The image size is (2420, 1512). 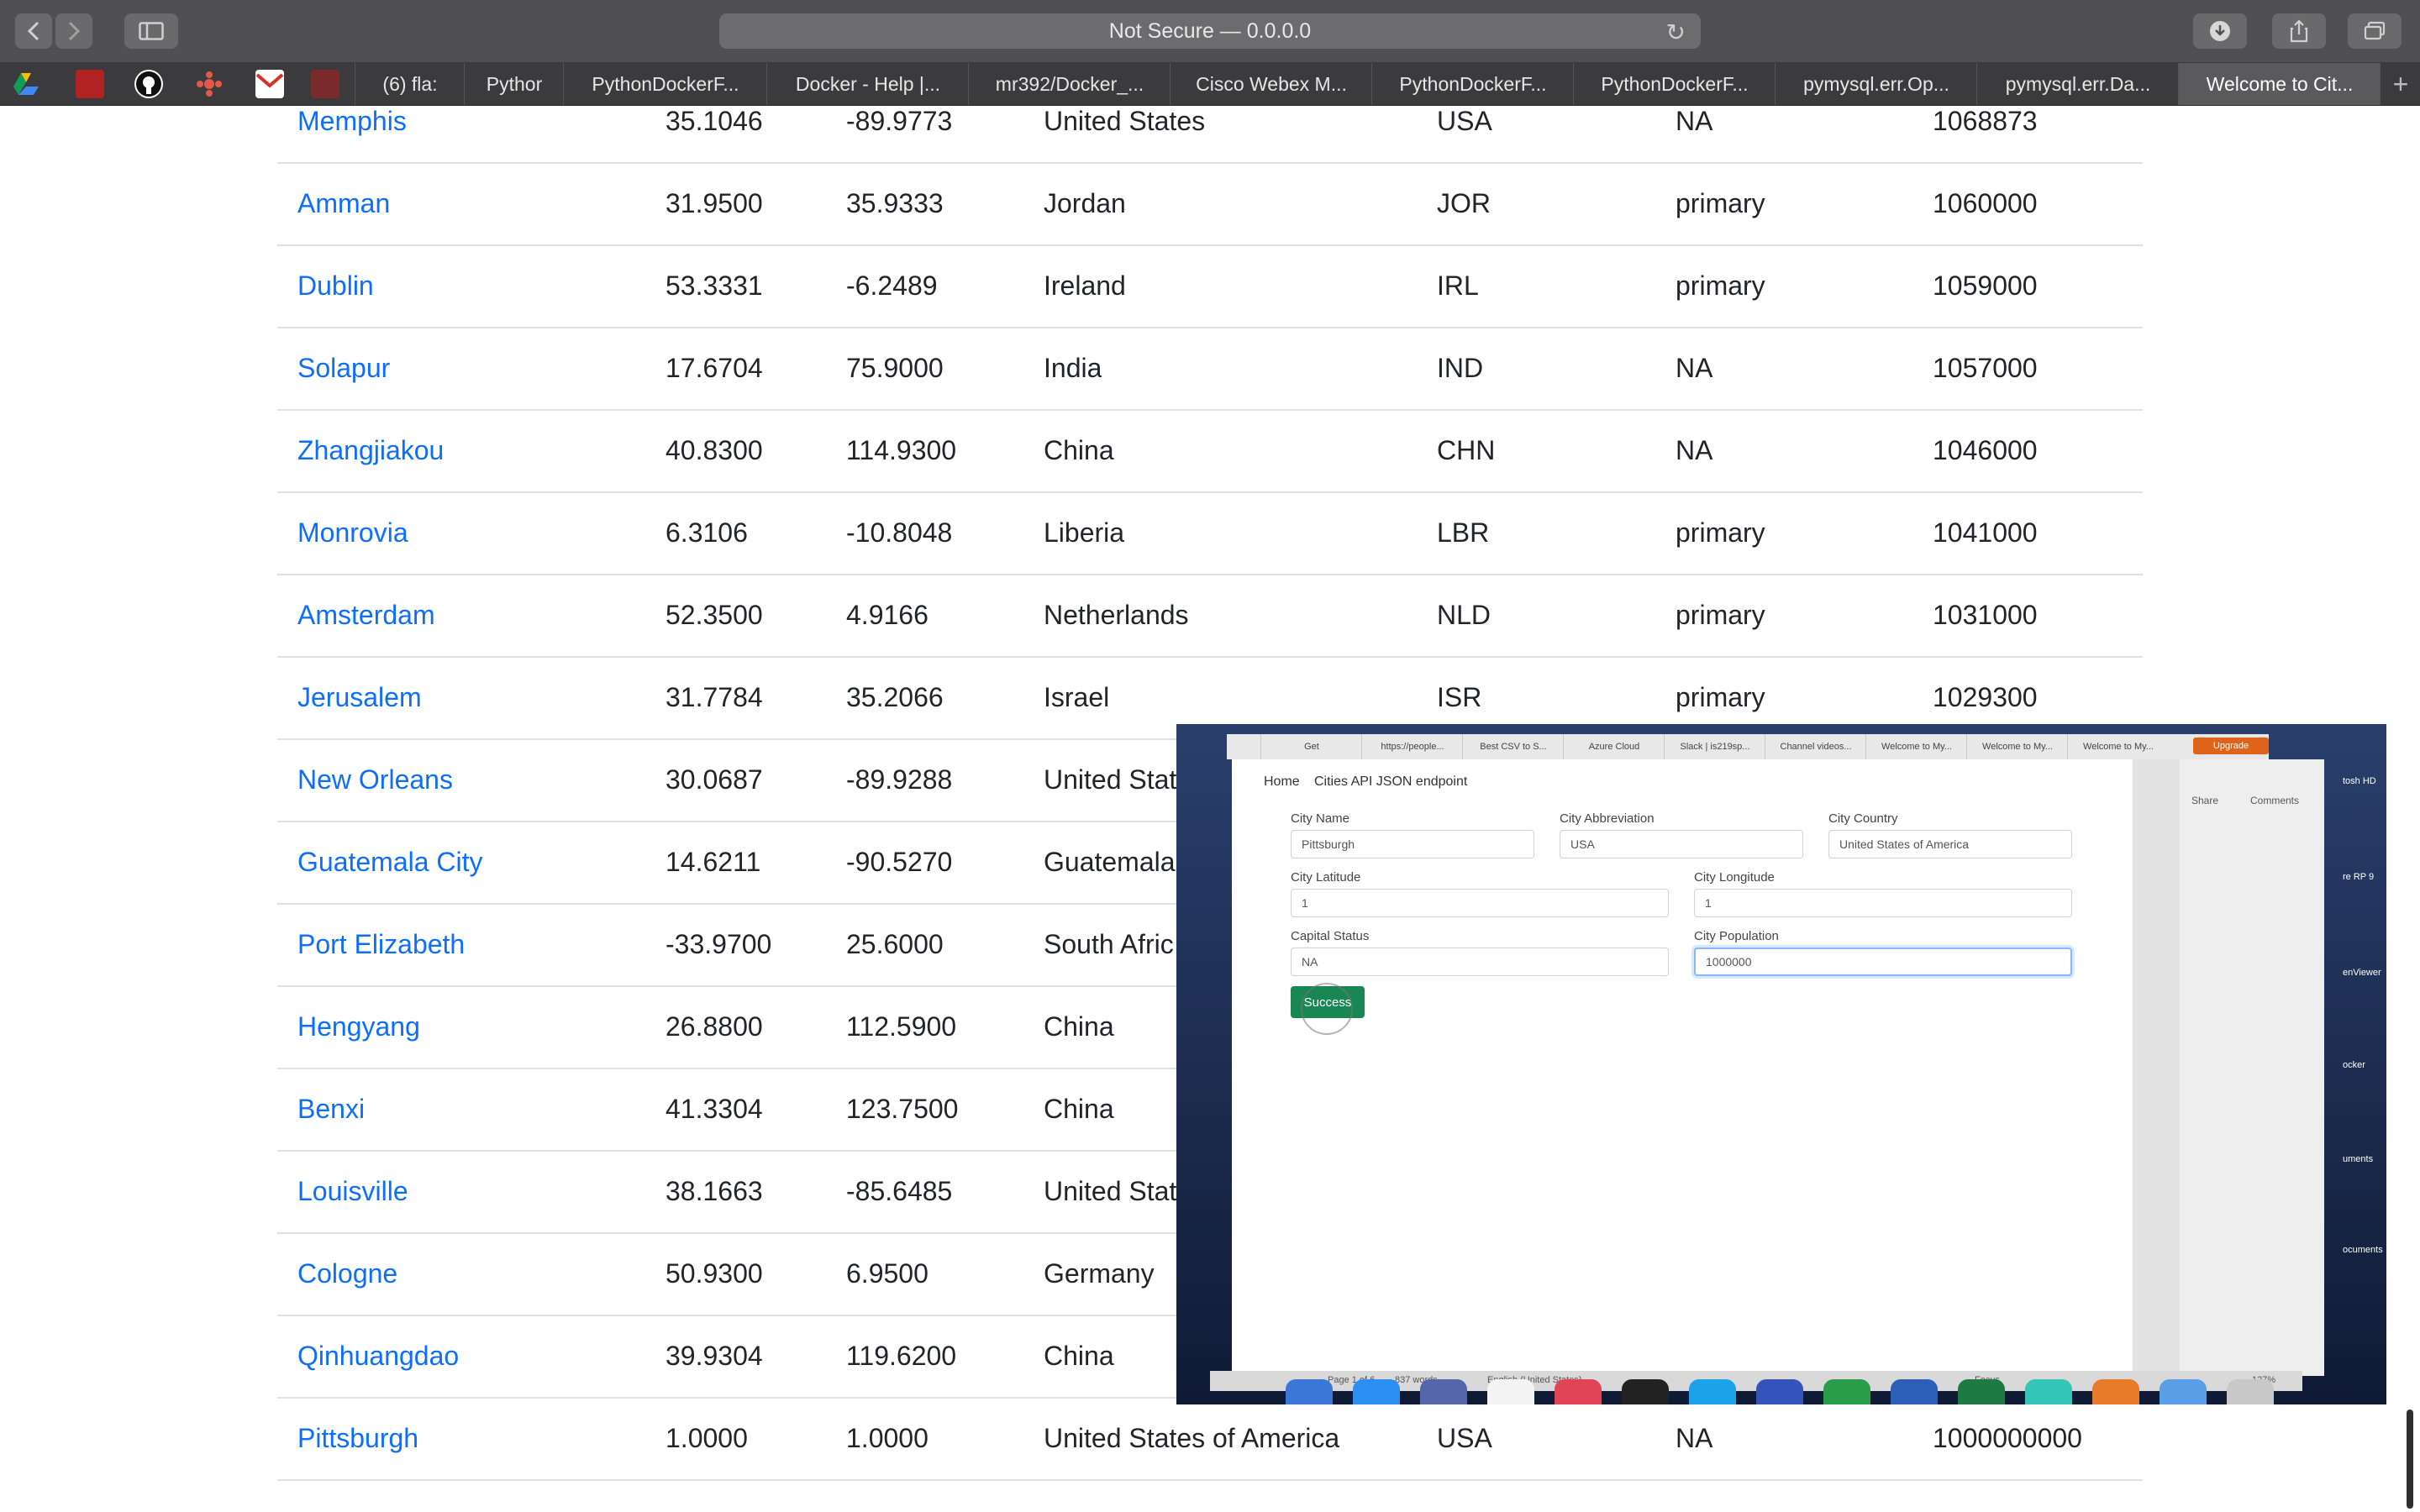 What do you see at coordinates (1464, 203) in the screenshot?
I see `abbreviation-cell: JOR` at bounding box center [1464, 203].